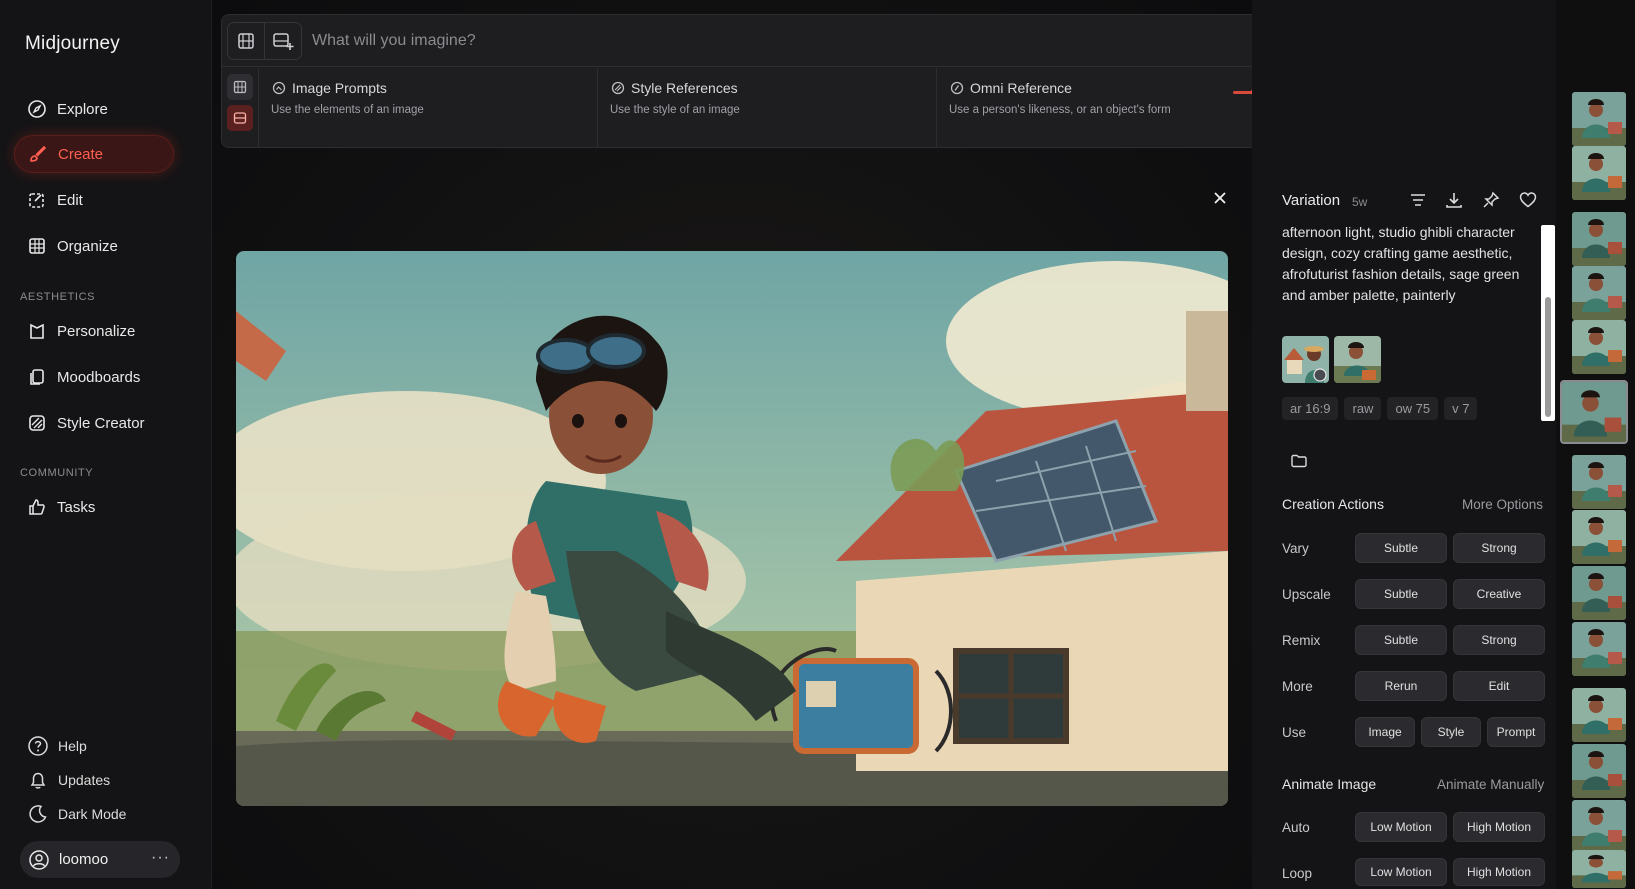 This screenshot has width=1635, height=889. Describe the element at coordinates (94, 200) in the screenshot. I see `nav-edit: Edit` at that location.